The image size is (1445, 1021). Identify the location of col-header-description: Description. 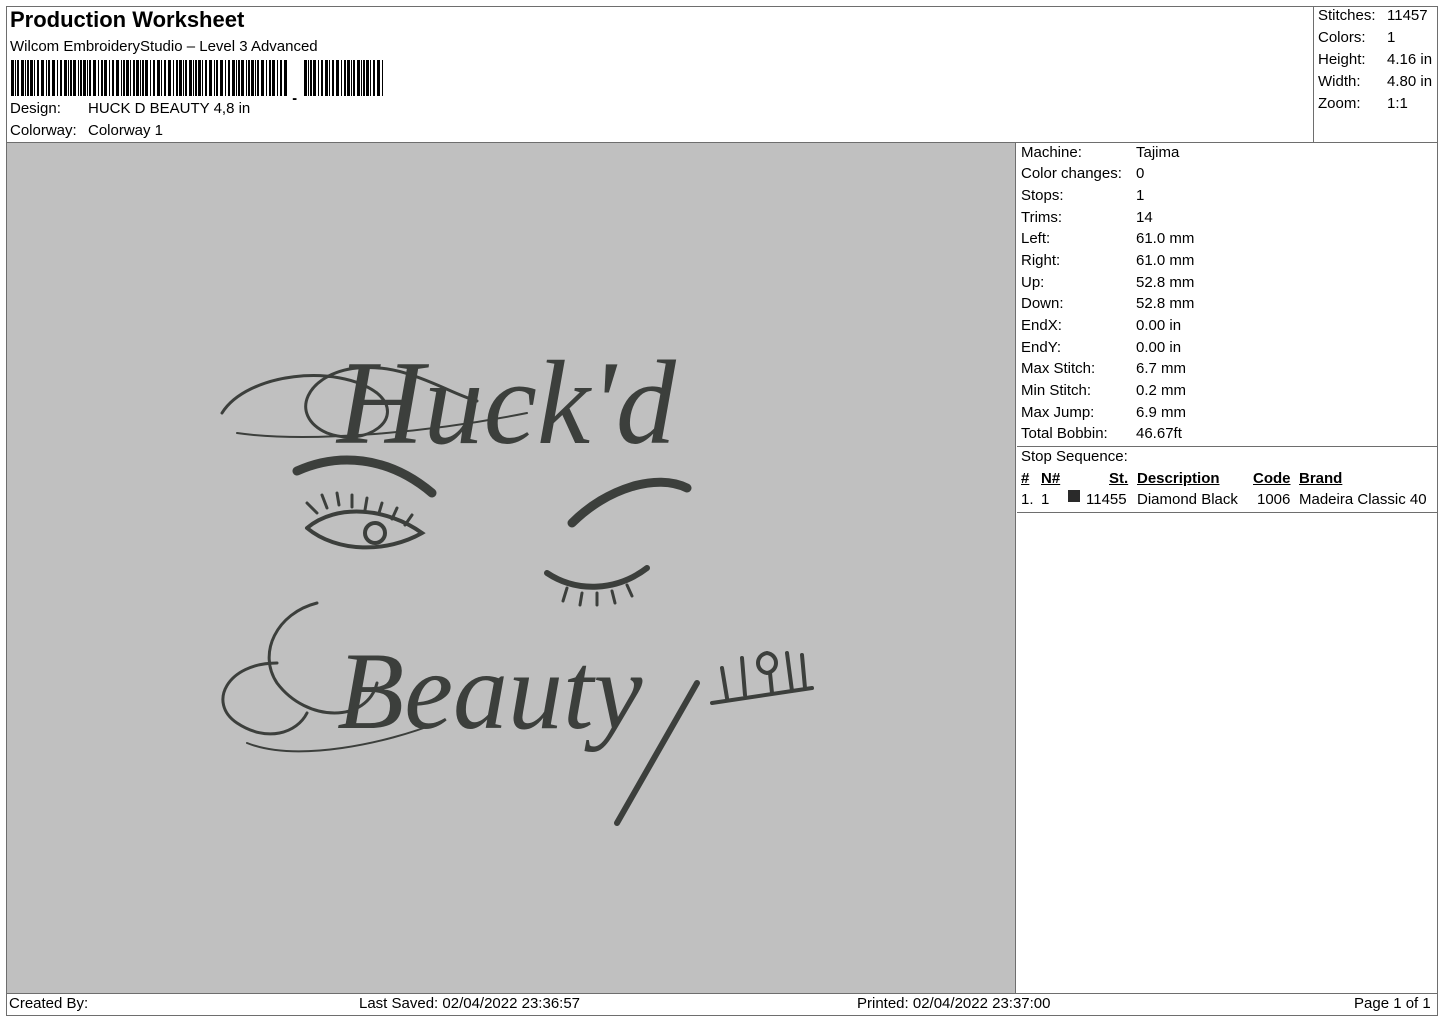
(1178, 478).